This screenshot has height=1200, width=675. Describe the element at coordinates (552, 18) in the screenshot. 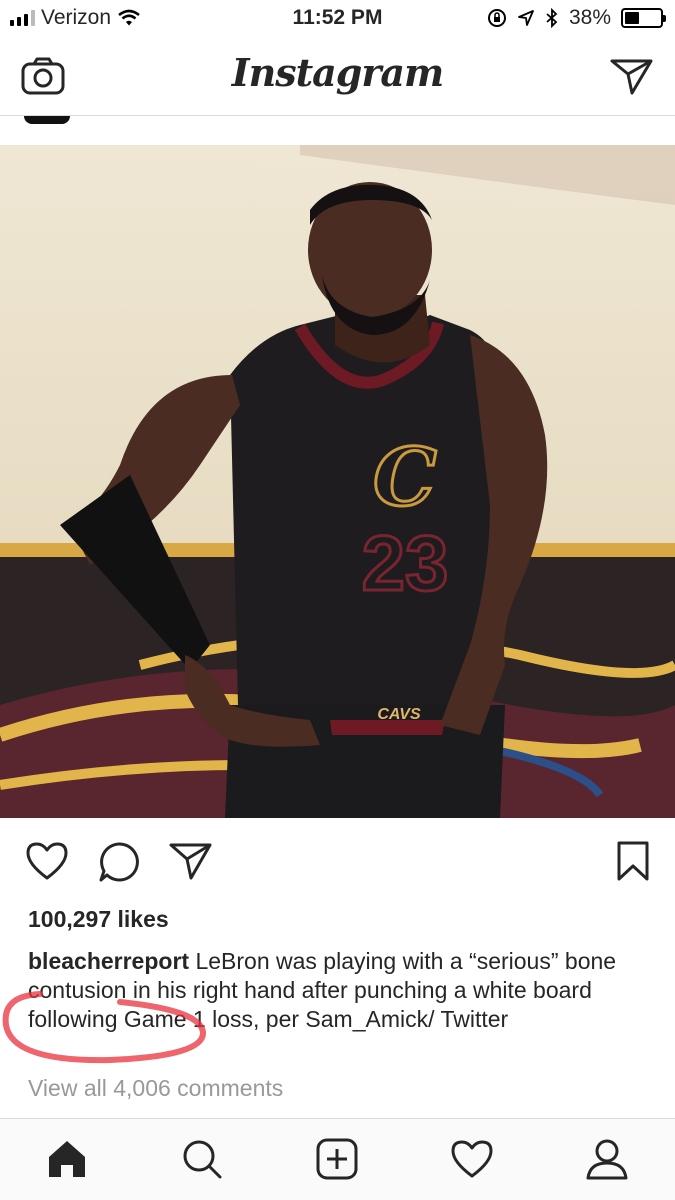

I see `bluetooth-icon` at that location.